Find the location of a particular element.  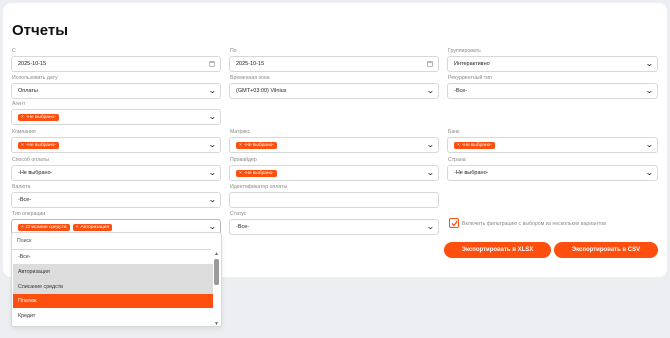

date-use-label: Использовать дату is located at coordinates (35, 78).